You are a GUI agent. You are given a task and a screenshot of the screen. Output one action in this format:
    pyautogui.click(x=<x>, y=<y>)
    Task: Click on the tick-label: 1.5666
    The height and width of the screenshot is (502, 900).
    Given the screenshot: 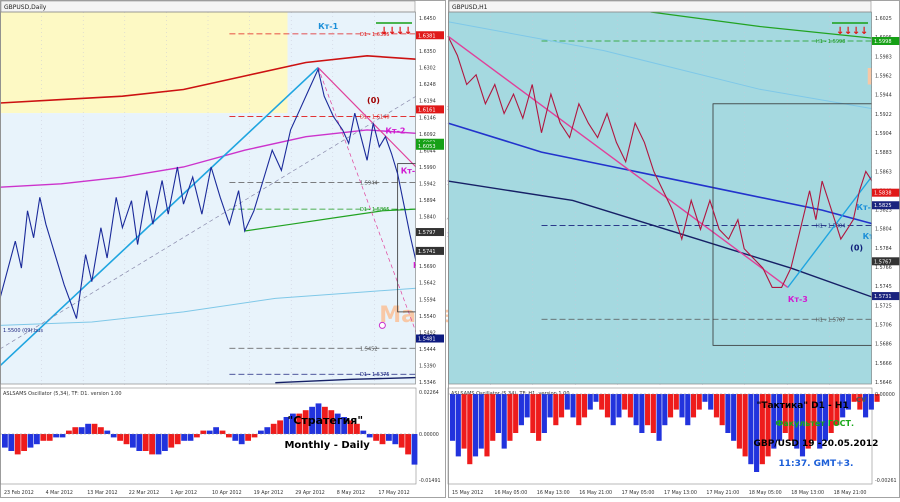 What is the action you would take?
    pyautogui.click(x=883, y=364)
    